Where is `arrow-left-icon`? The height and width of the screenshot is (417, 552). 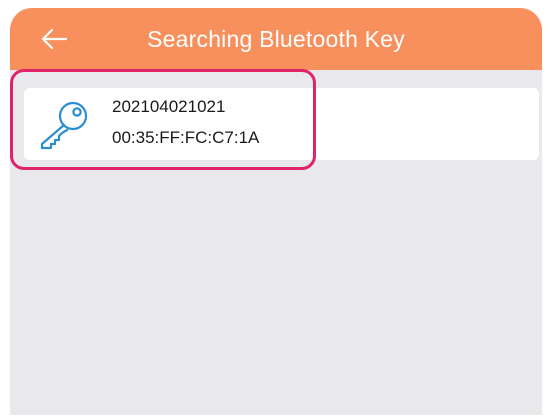
arrow-left-icon is located at coordinates (54, 39).